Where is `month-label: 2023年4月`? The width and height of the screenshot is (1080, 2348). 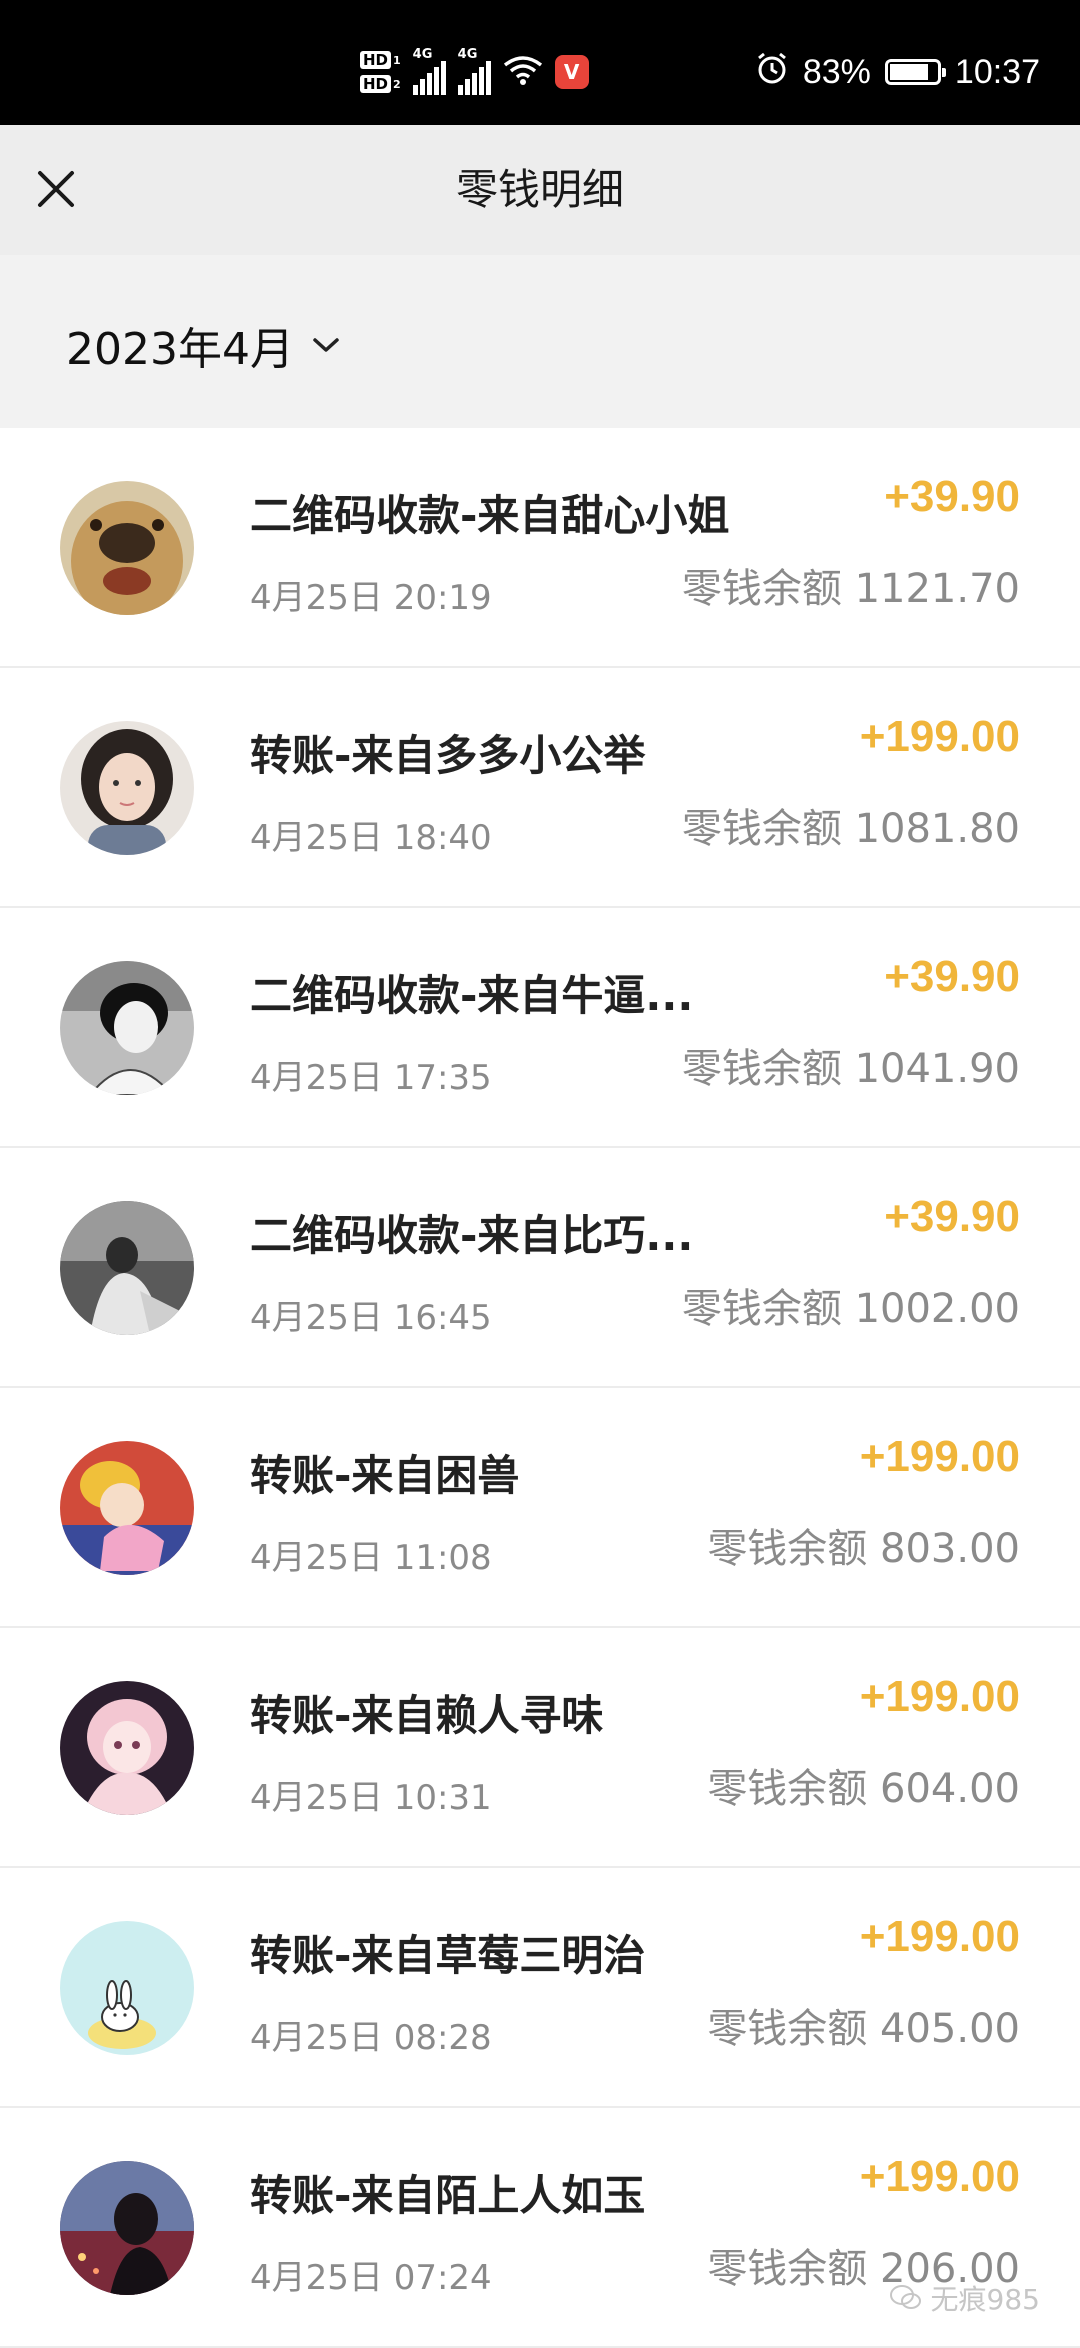
month-label: 2023年4月 is located at coordinates (180, 349).